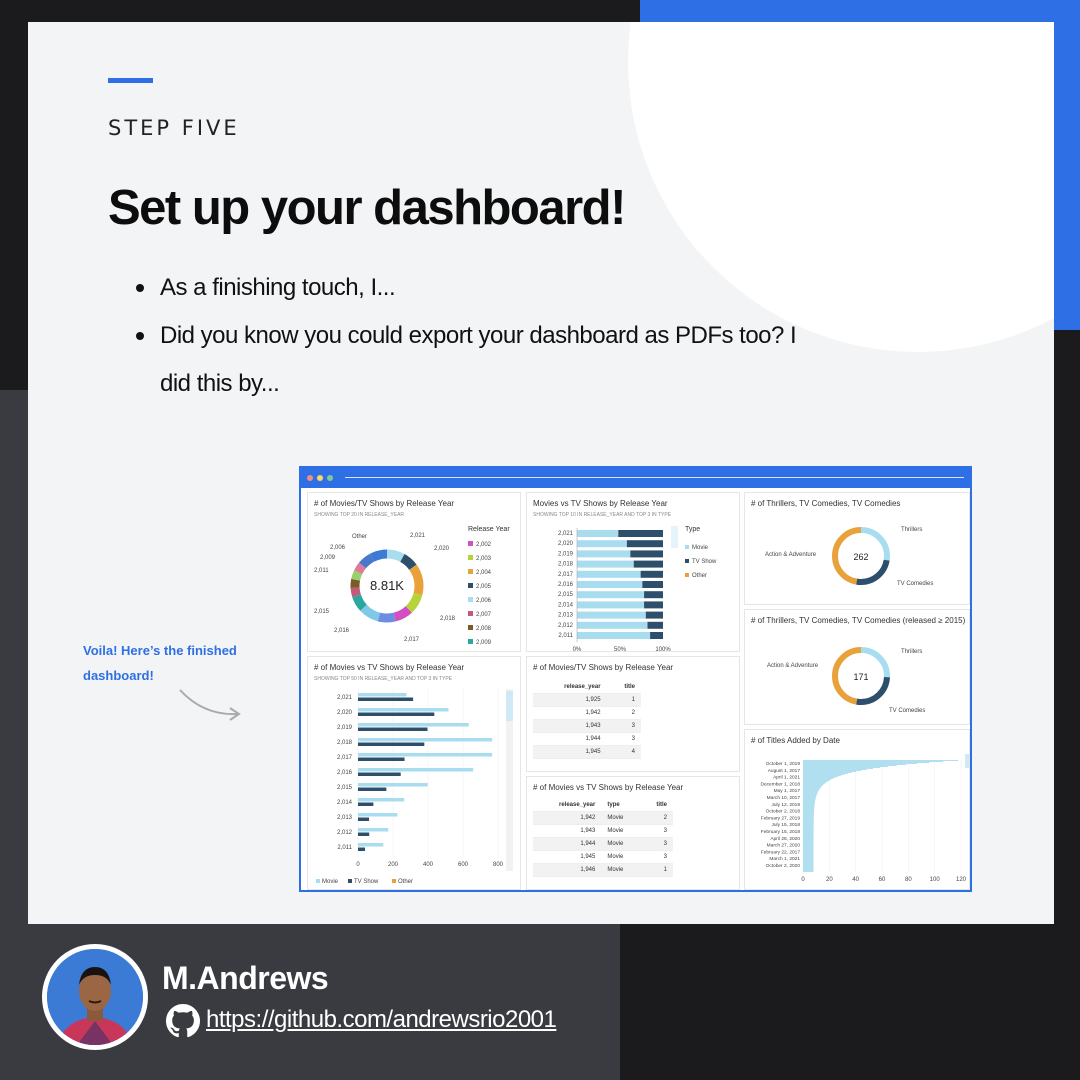 The width and height of the screenshot is (1080, 1080). Describe the element at coordinates (961, 880) in the screenshot. I see `tick-label: 120` at that location.